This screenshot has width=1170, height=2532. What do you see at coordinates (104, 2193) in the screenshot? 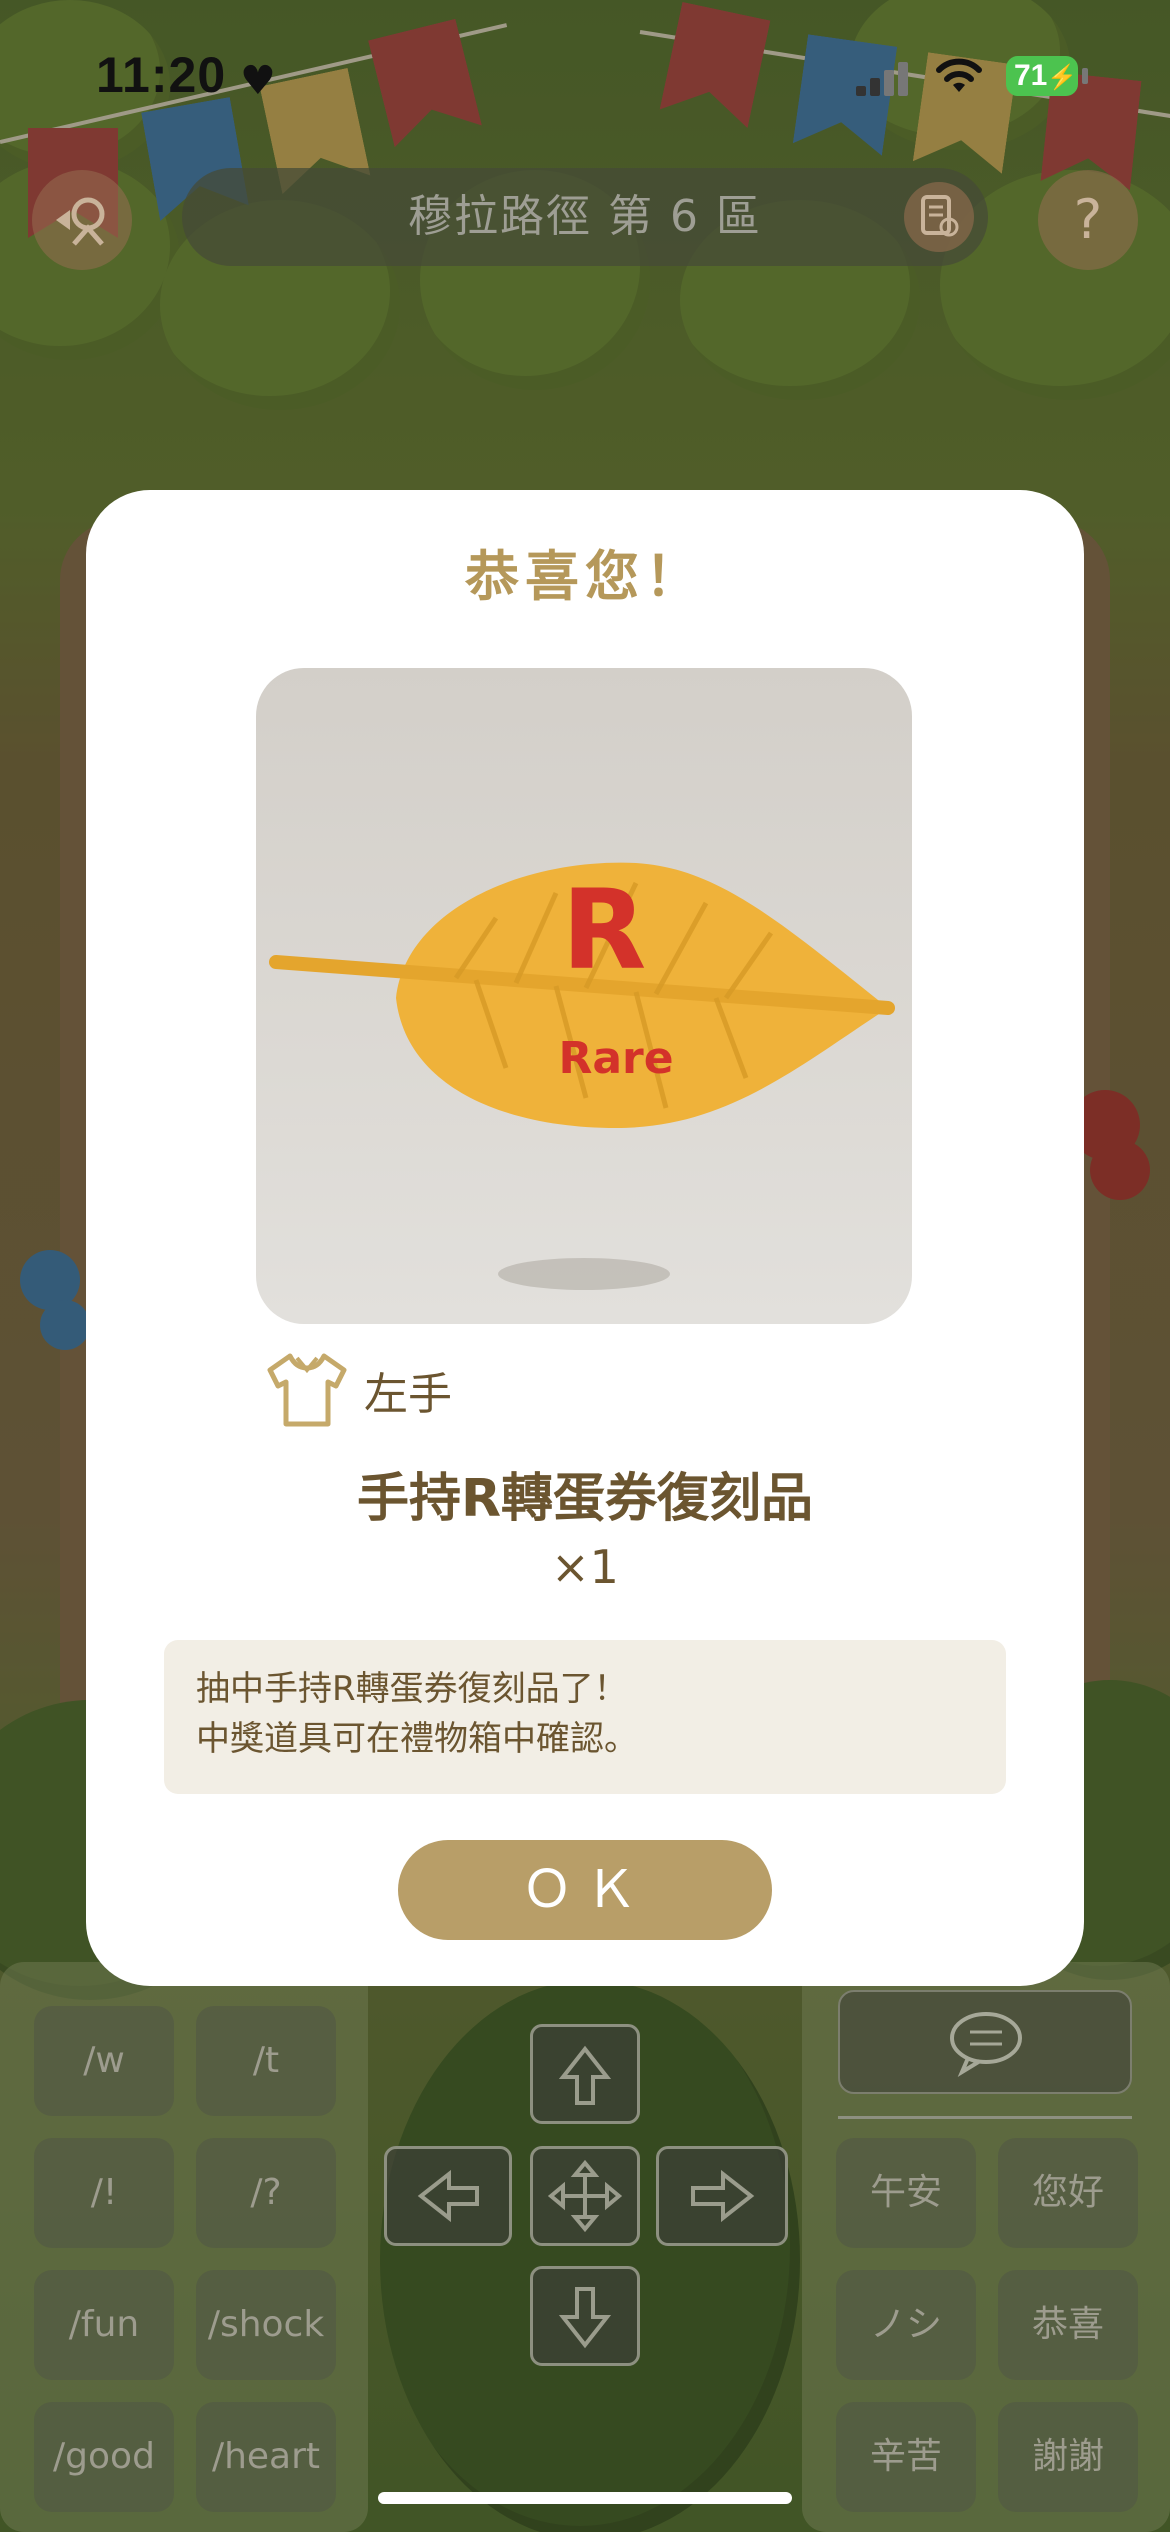
I see `emote-key: /!` at bounding box center [104, 2193].